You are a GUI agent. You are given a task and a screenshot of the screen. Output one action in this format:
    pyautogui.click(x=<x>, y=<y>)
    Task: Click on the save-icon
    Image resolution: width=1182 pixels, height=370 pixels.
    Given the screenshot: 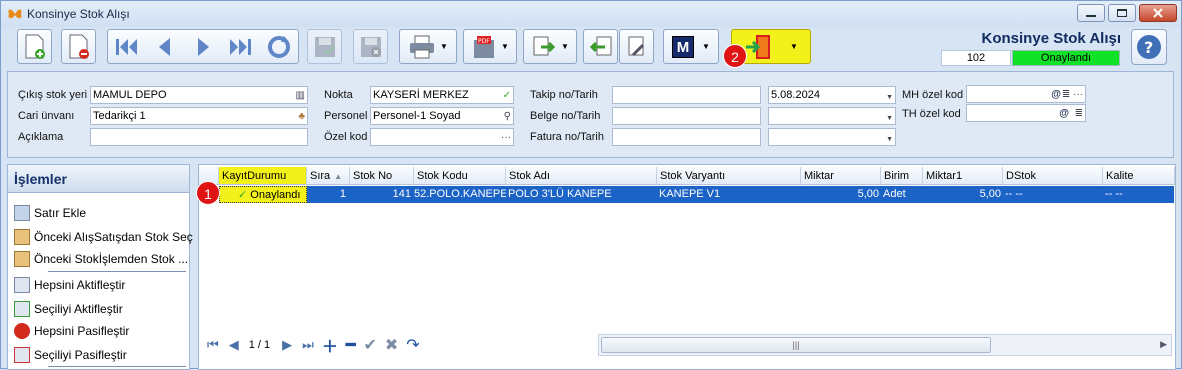 What is the action you would take?
    pyautogui.click(x=324, y=46)
    